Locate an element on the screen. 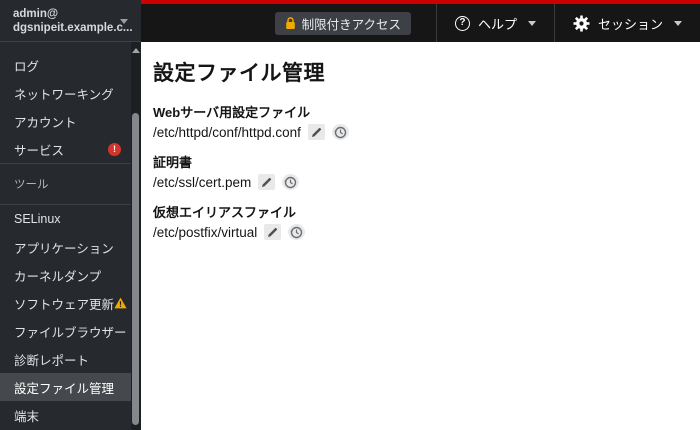 The image size is (700, 430). scroll-up-arrow-icon is located at coordinates (136, 50).